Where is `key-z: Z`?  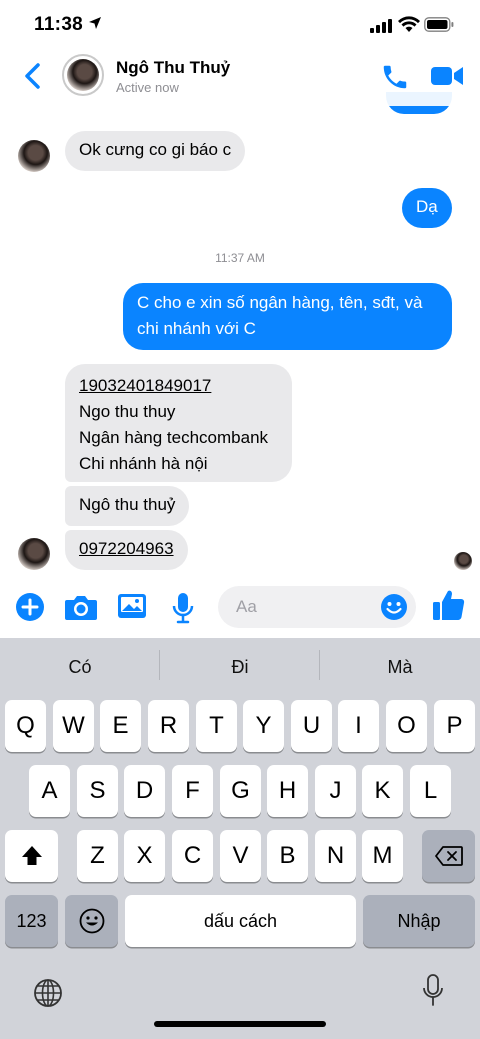
key-z: Z is located at coordinates (97, 856).